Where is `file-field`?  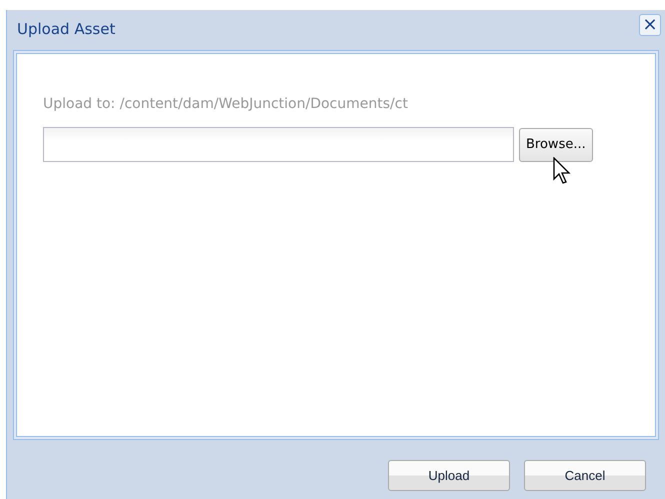
file-field is located at coordinates (278, 144).